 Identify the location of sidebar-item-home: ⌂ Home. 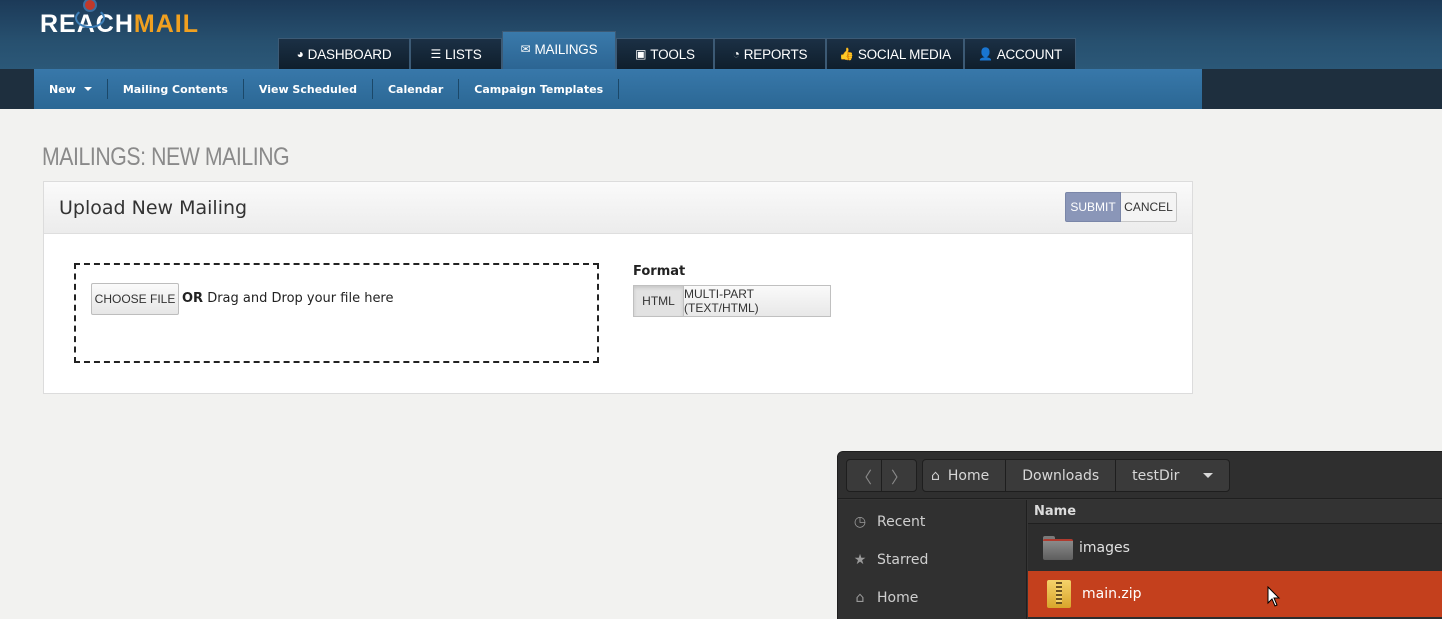
(885, 598).